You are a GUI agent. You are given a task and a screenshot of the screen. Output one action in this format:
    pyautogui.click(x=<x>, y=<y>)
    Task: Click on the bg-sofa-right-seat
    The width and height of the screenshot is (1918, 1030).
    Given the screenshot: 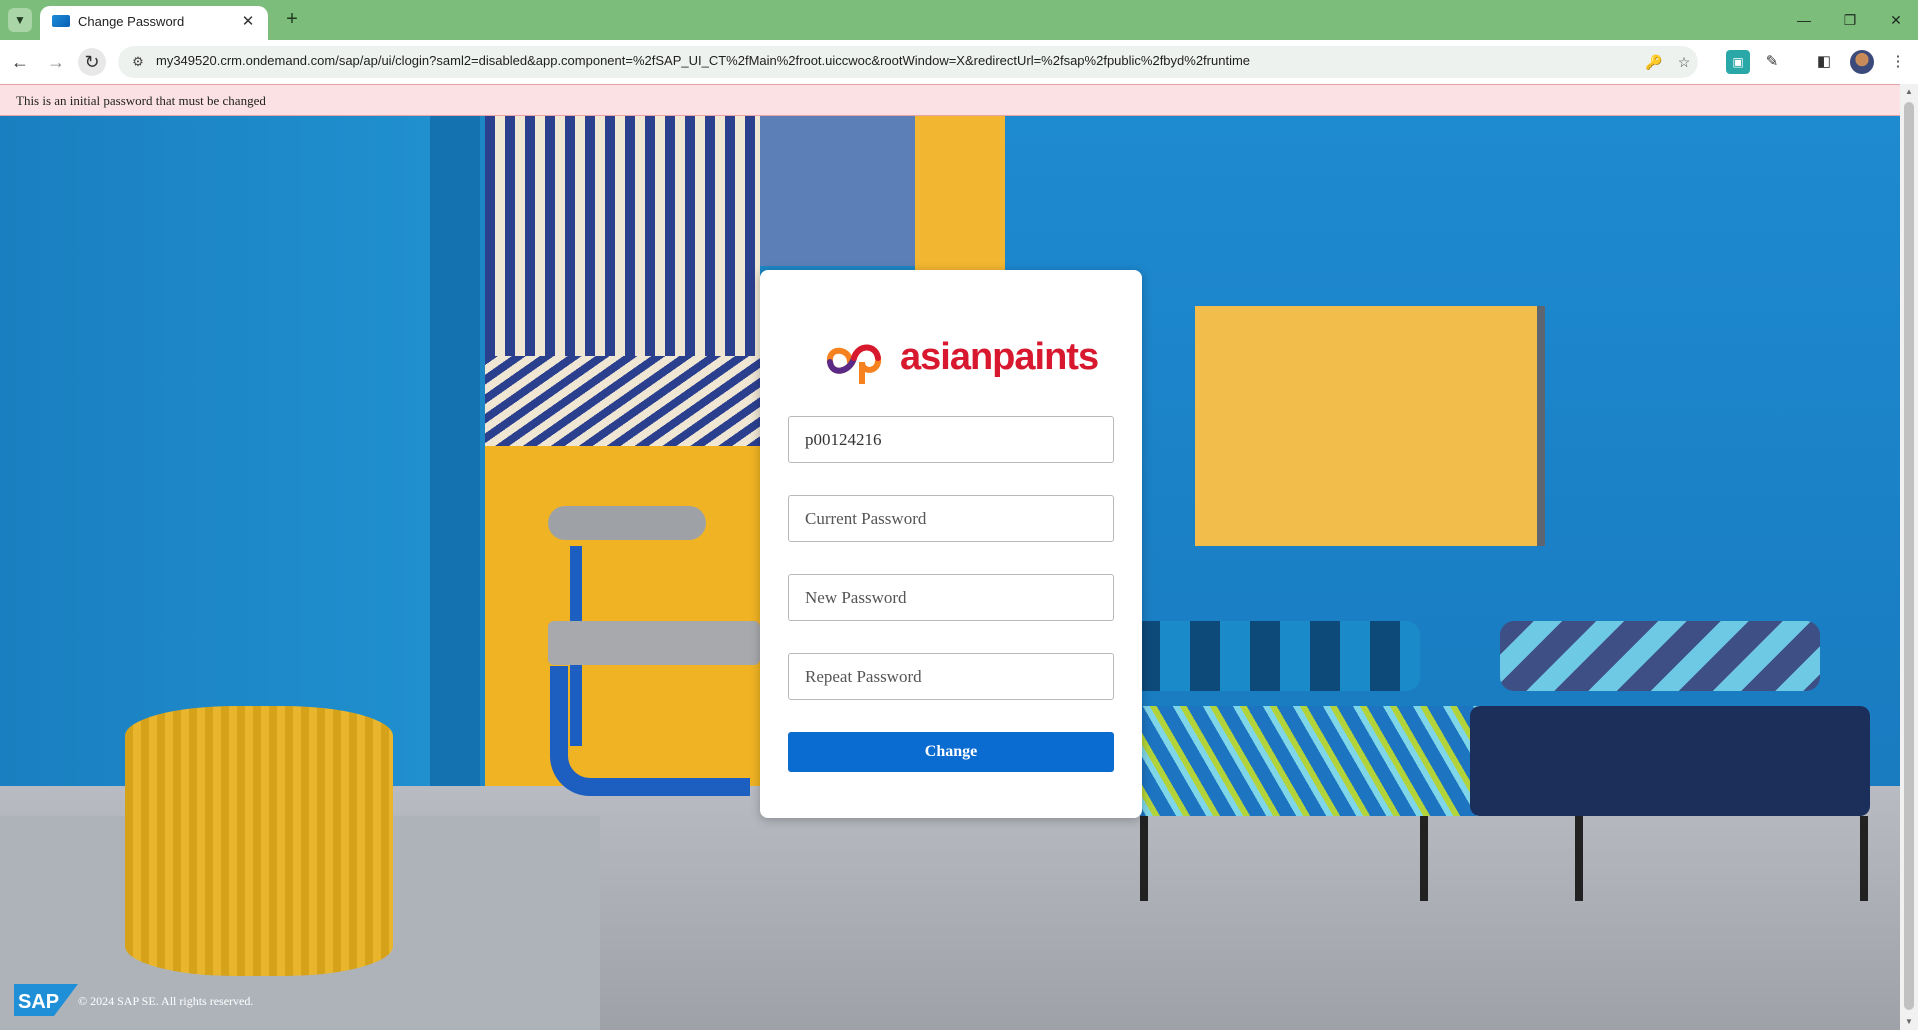 What is the action you would take?
    pyautogui.click(x=1670, y=761)
    